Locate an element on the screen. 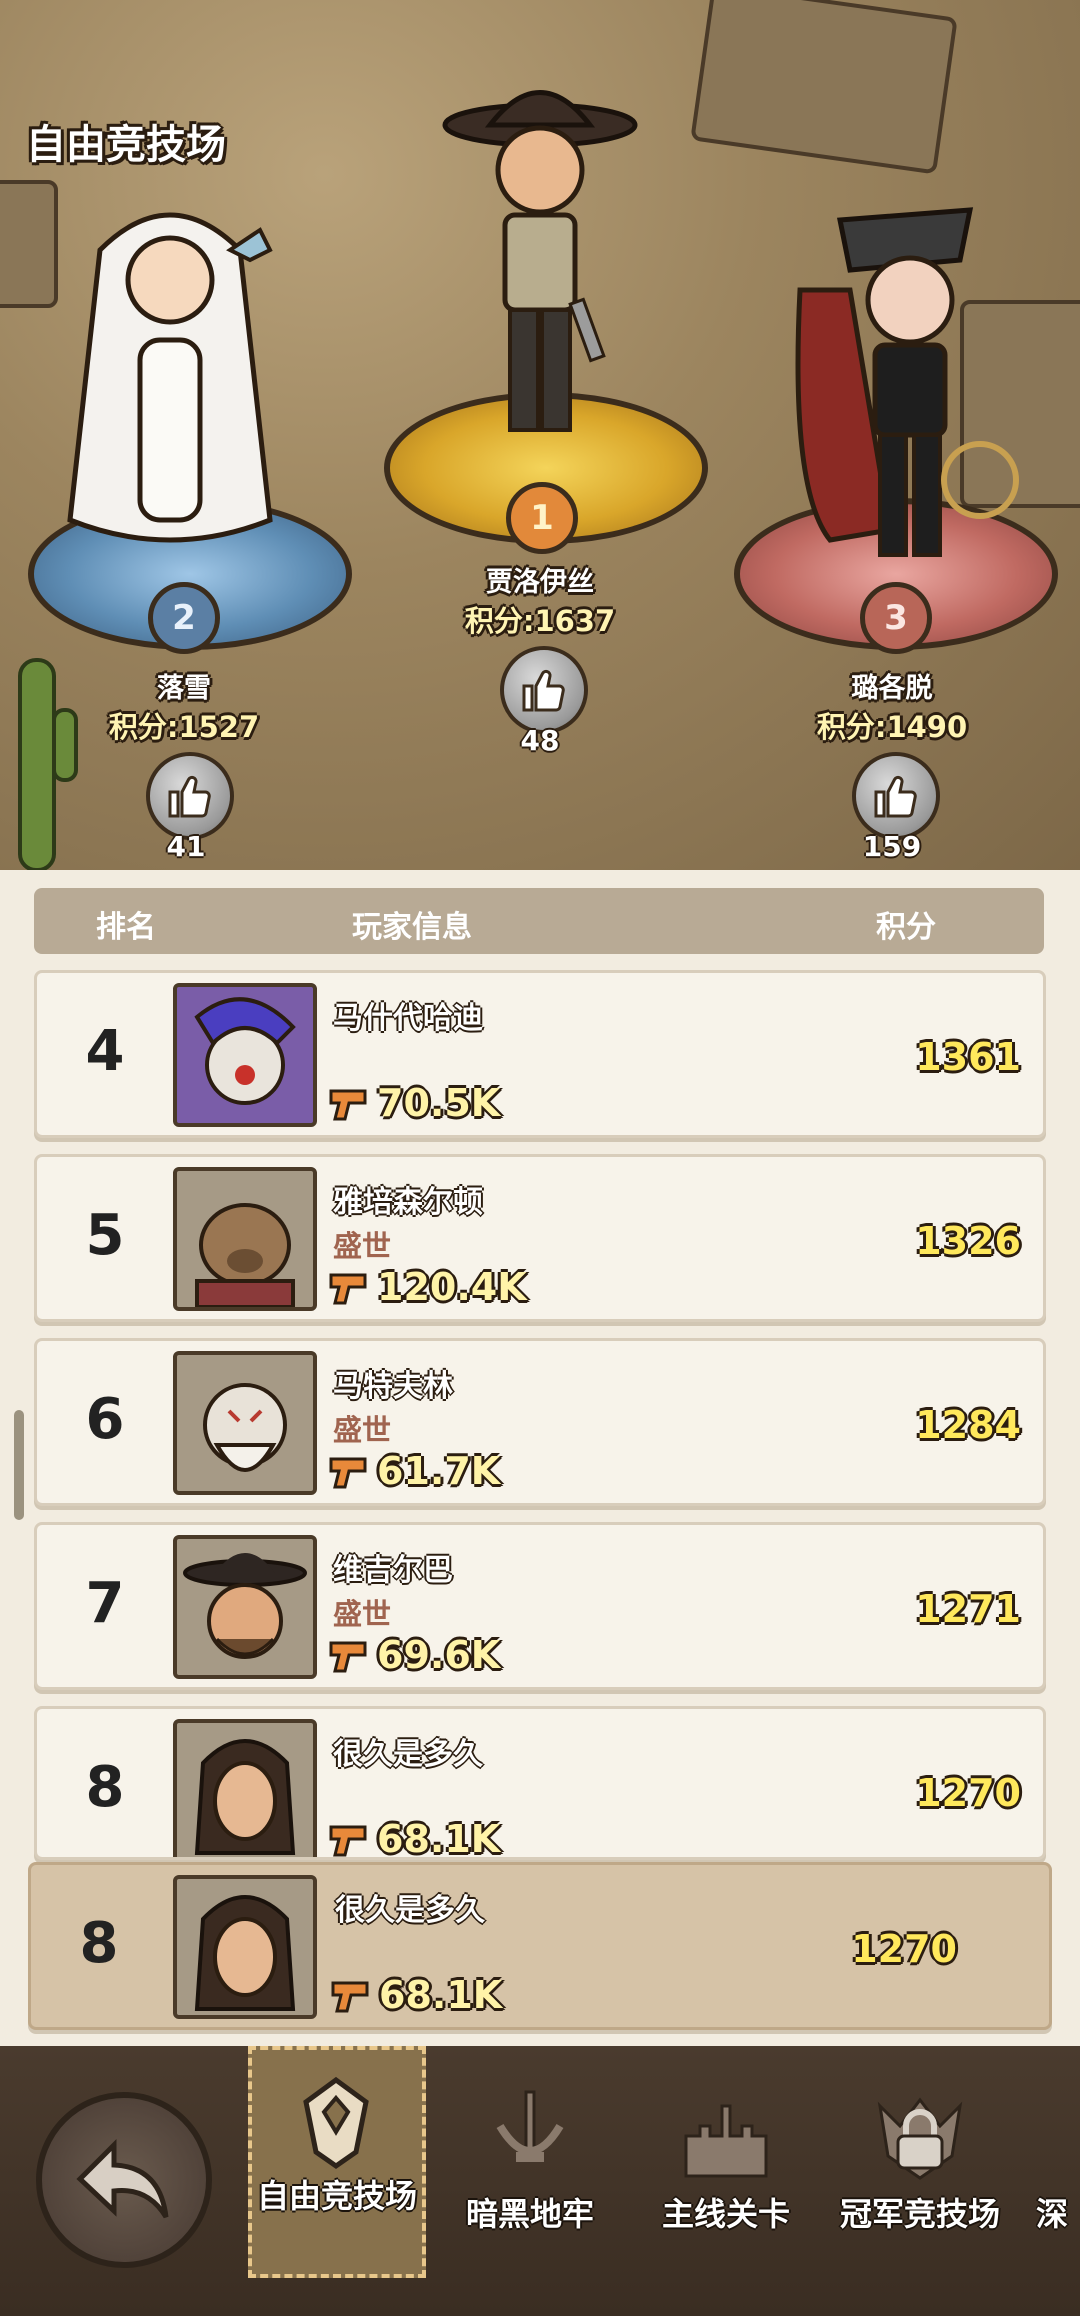 The height and width of the screenshot is (2316, 1080). player-name: 维吉尔巴 is located at coordinates (393, 1570).